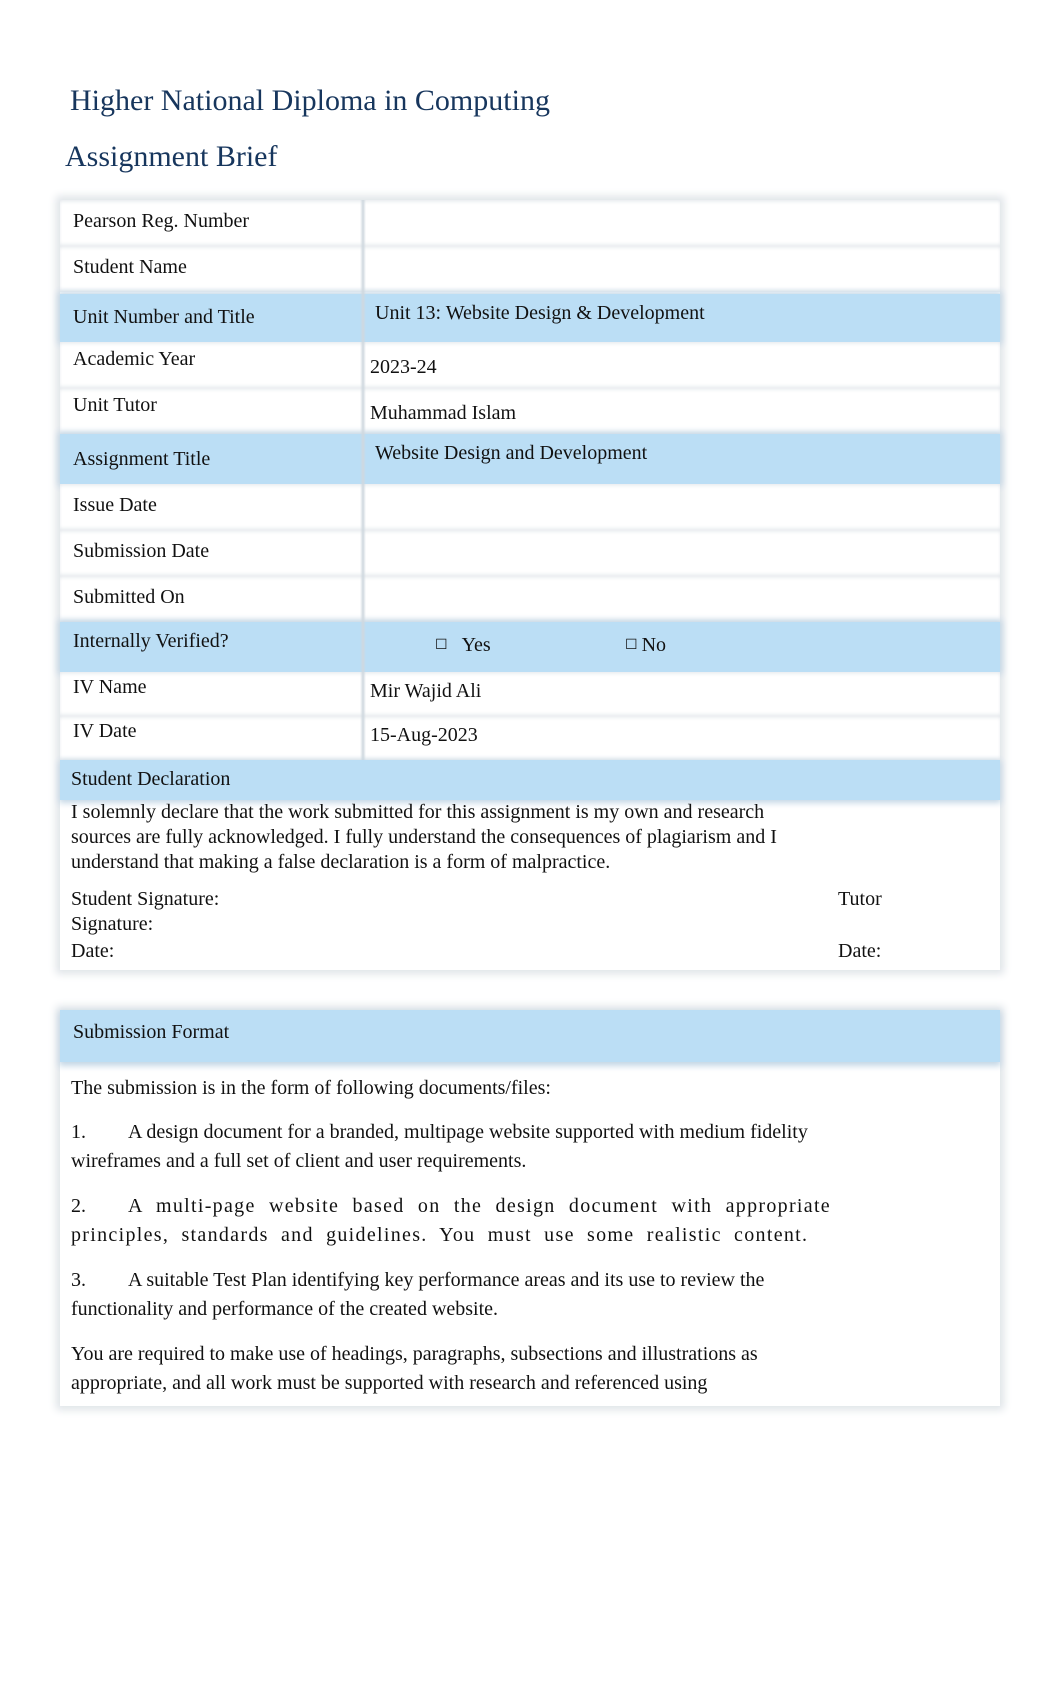 The image size is (1062, 1691). Describe the element at coordinates (530, 647) in the screenshot. I see `row-internally-verified: Internally Verified? ☐ Yes ☐ No` at that location.